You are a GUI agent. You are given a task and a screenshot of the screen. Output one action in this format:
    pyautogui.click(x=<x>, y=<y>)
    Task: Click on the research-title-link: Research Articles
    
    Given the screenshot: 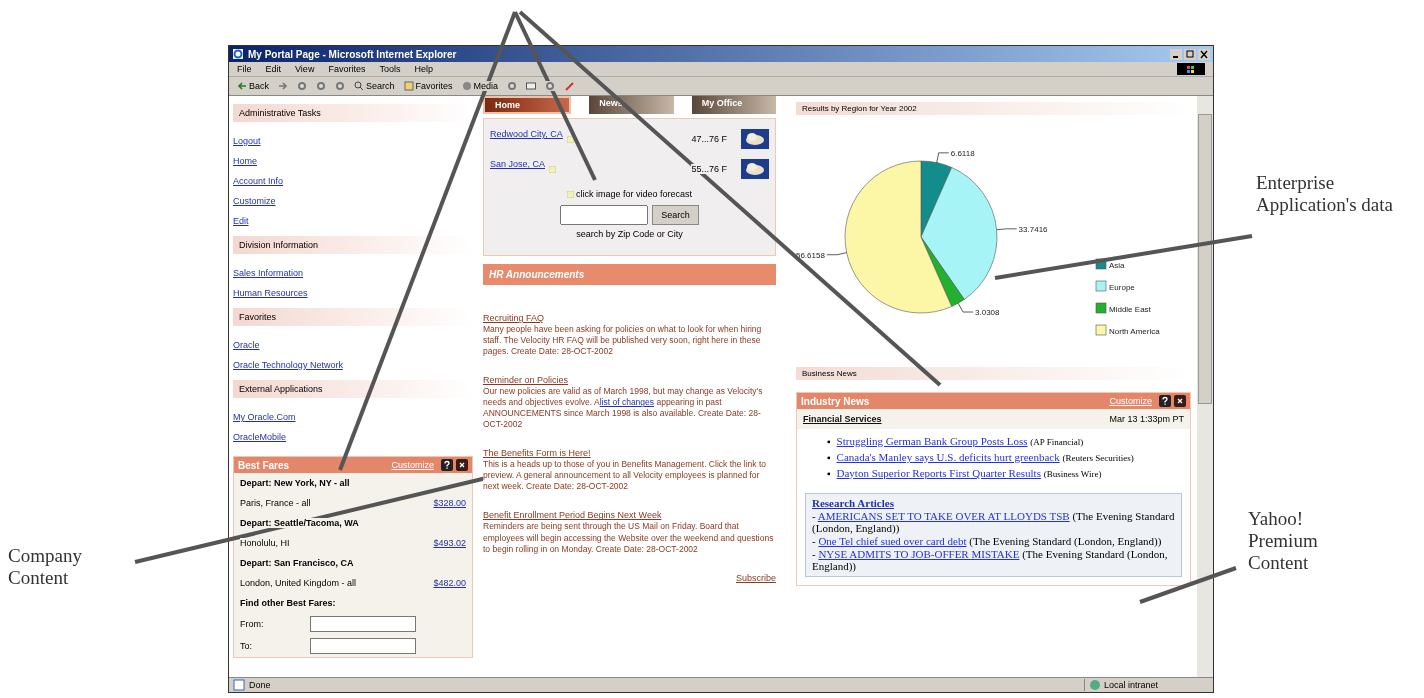 What is the action you would take?
    pyautogui.click(x=853, y=503)
    